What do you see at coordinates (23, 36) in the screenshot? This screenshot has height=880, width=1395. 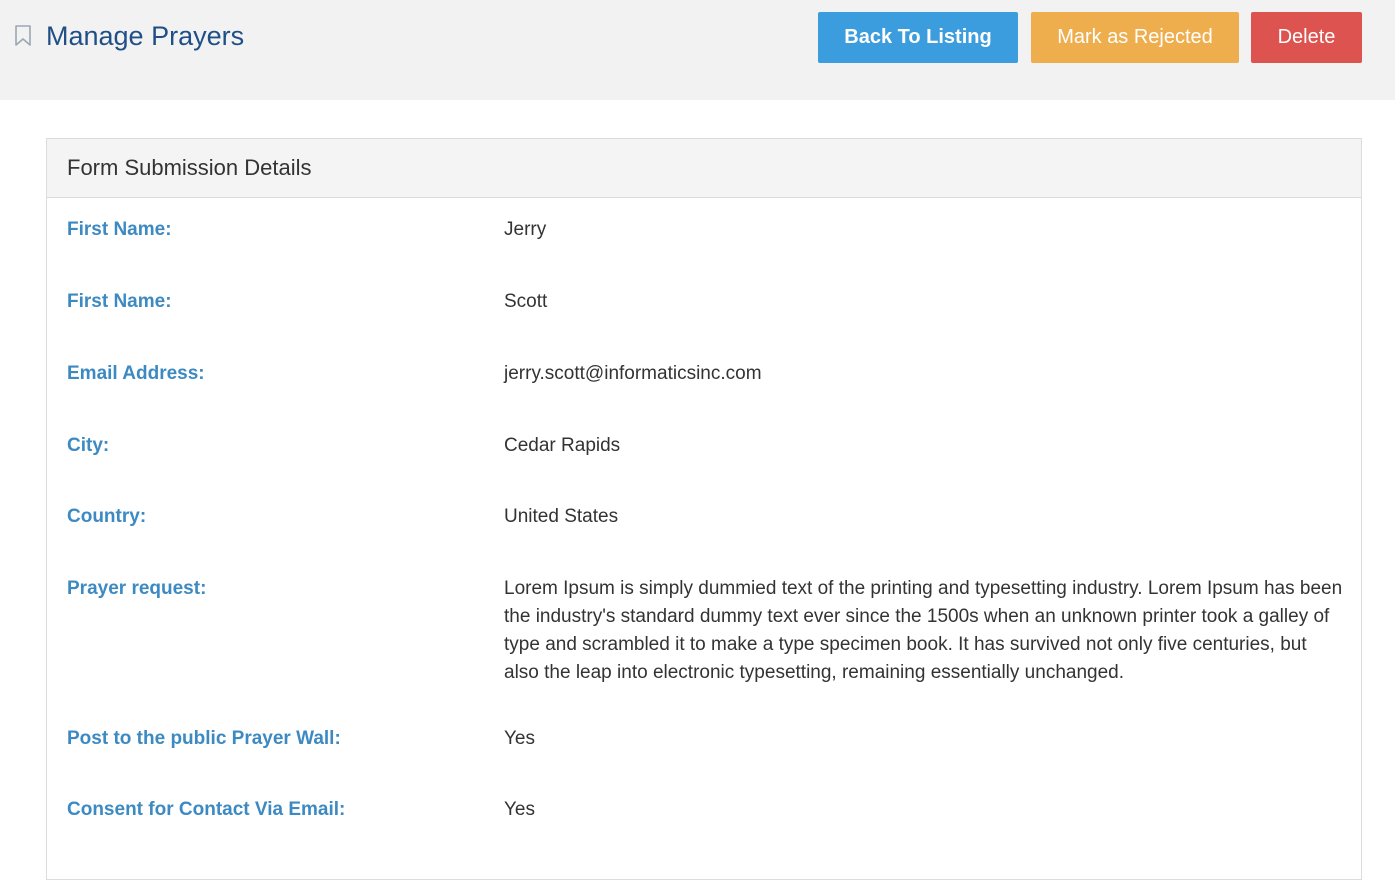 I see `bookmark-icon` at bounding box center [23, 36].